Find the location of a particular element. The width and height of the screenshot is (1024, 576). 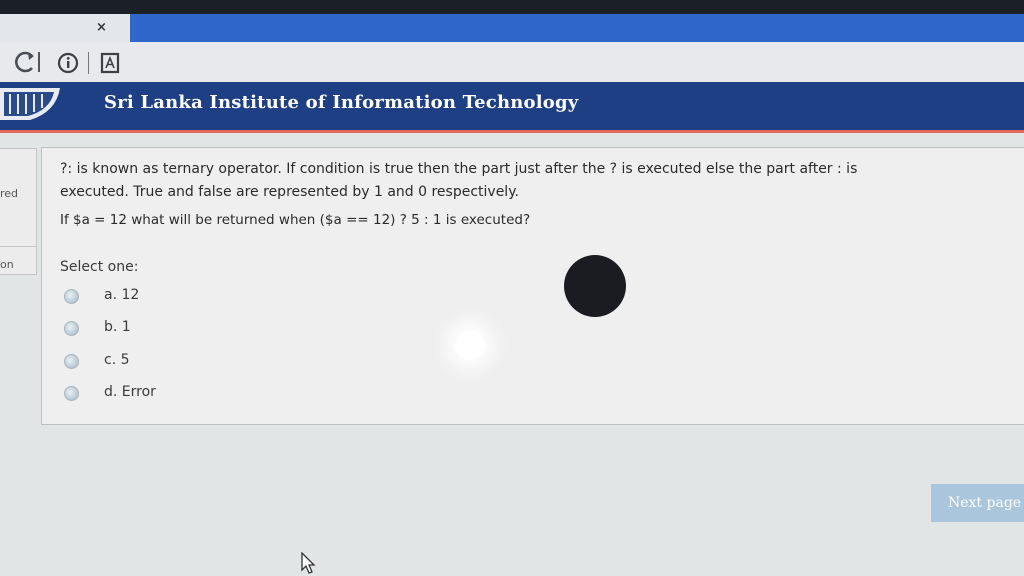

next-page-button: Next page is located at coordinates (977, 503).